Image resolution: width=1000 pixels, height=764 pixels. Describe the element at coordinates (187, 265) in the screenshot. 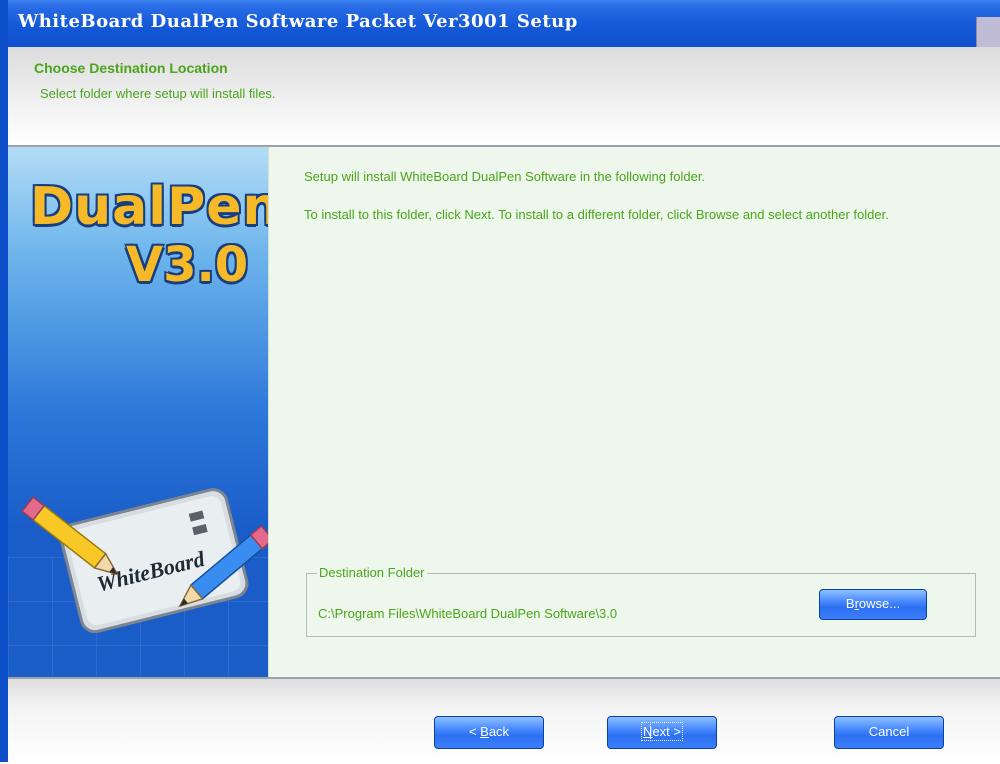

I see `brand-version: V3.0` at that location.